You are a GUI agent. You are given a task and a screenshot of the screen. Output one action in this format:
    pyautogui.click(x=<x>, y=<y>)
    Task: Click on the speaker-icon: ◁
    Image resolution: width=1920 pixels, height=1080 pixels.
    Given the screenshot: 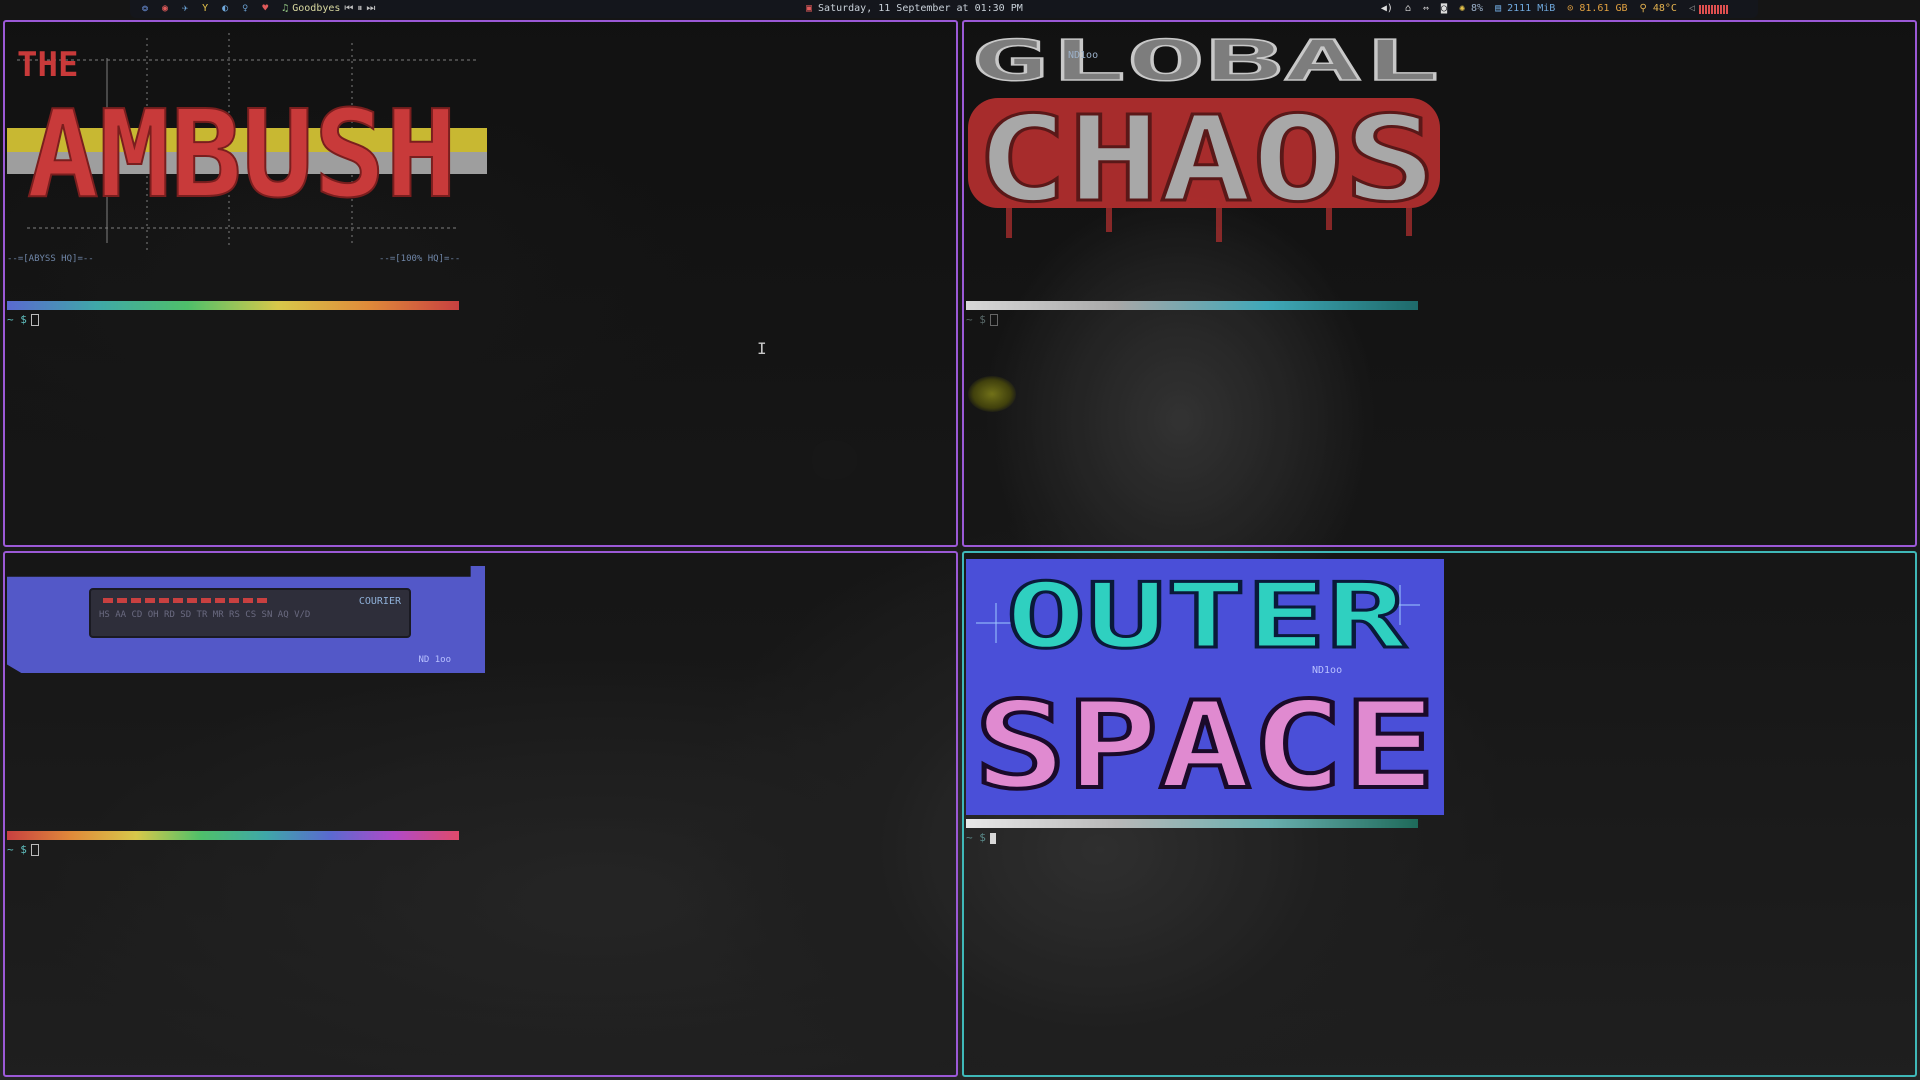 What is the action you would take?
    pyautogui.click(x=1691, y=8)
    